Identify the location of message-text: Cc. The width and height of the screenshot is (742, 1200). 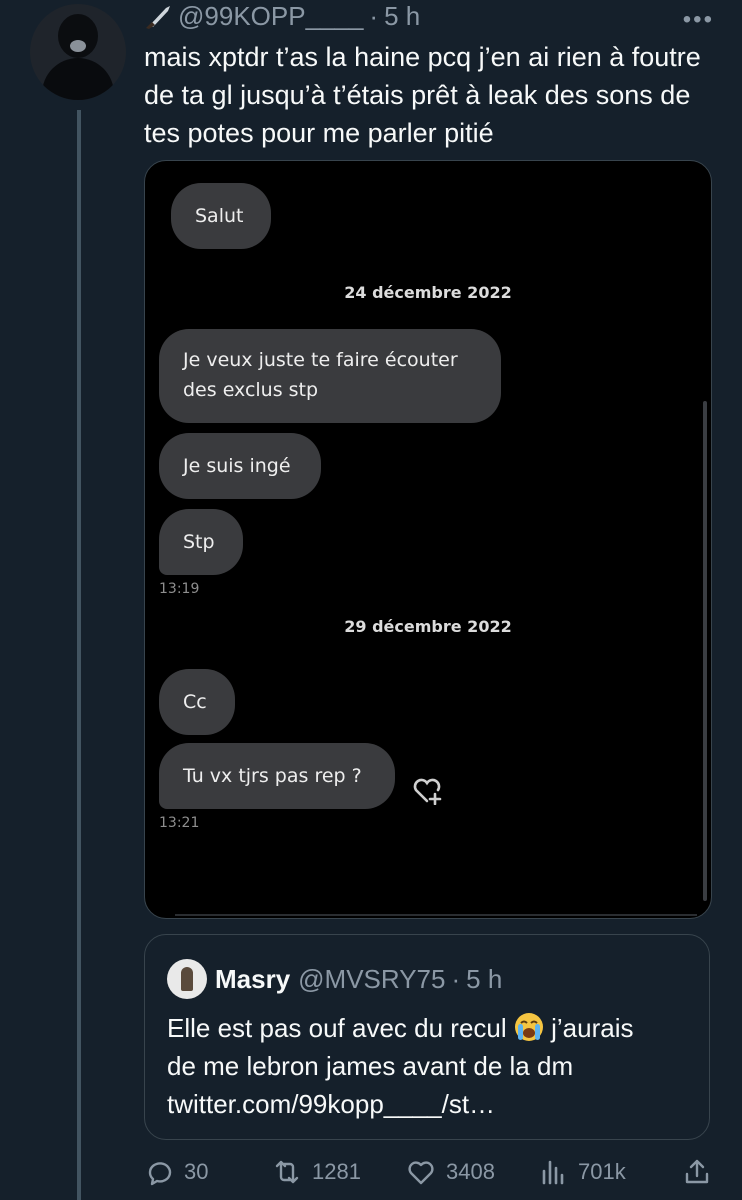
(195, 702).